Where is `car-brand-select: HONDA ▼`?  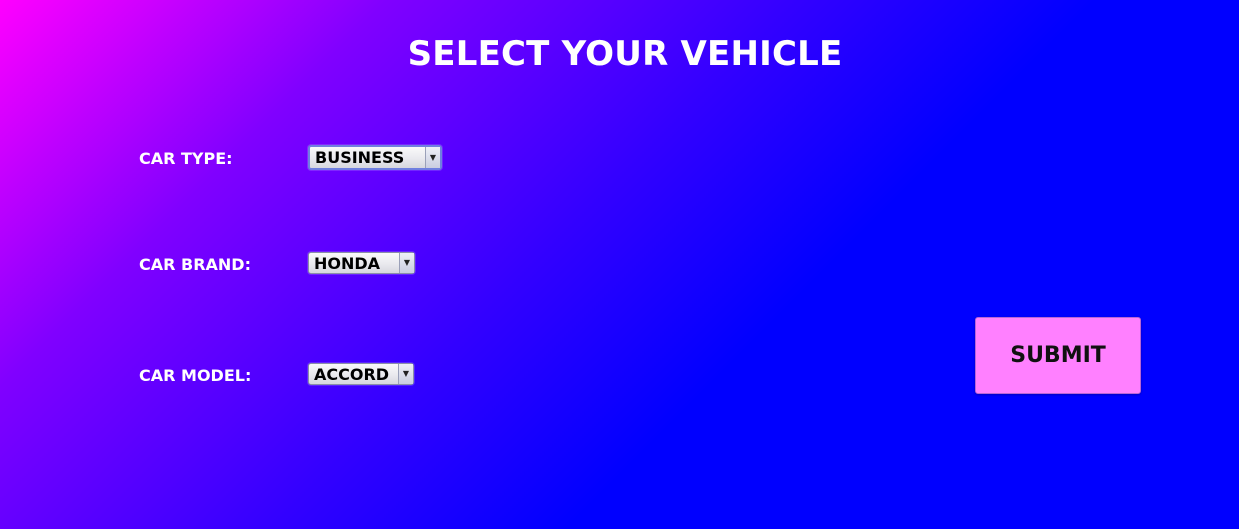 car-brand-select: HONDA ▼ is located at coordinates (361, 263).